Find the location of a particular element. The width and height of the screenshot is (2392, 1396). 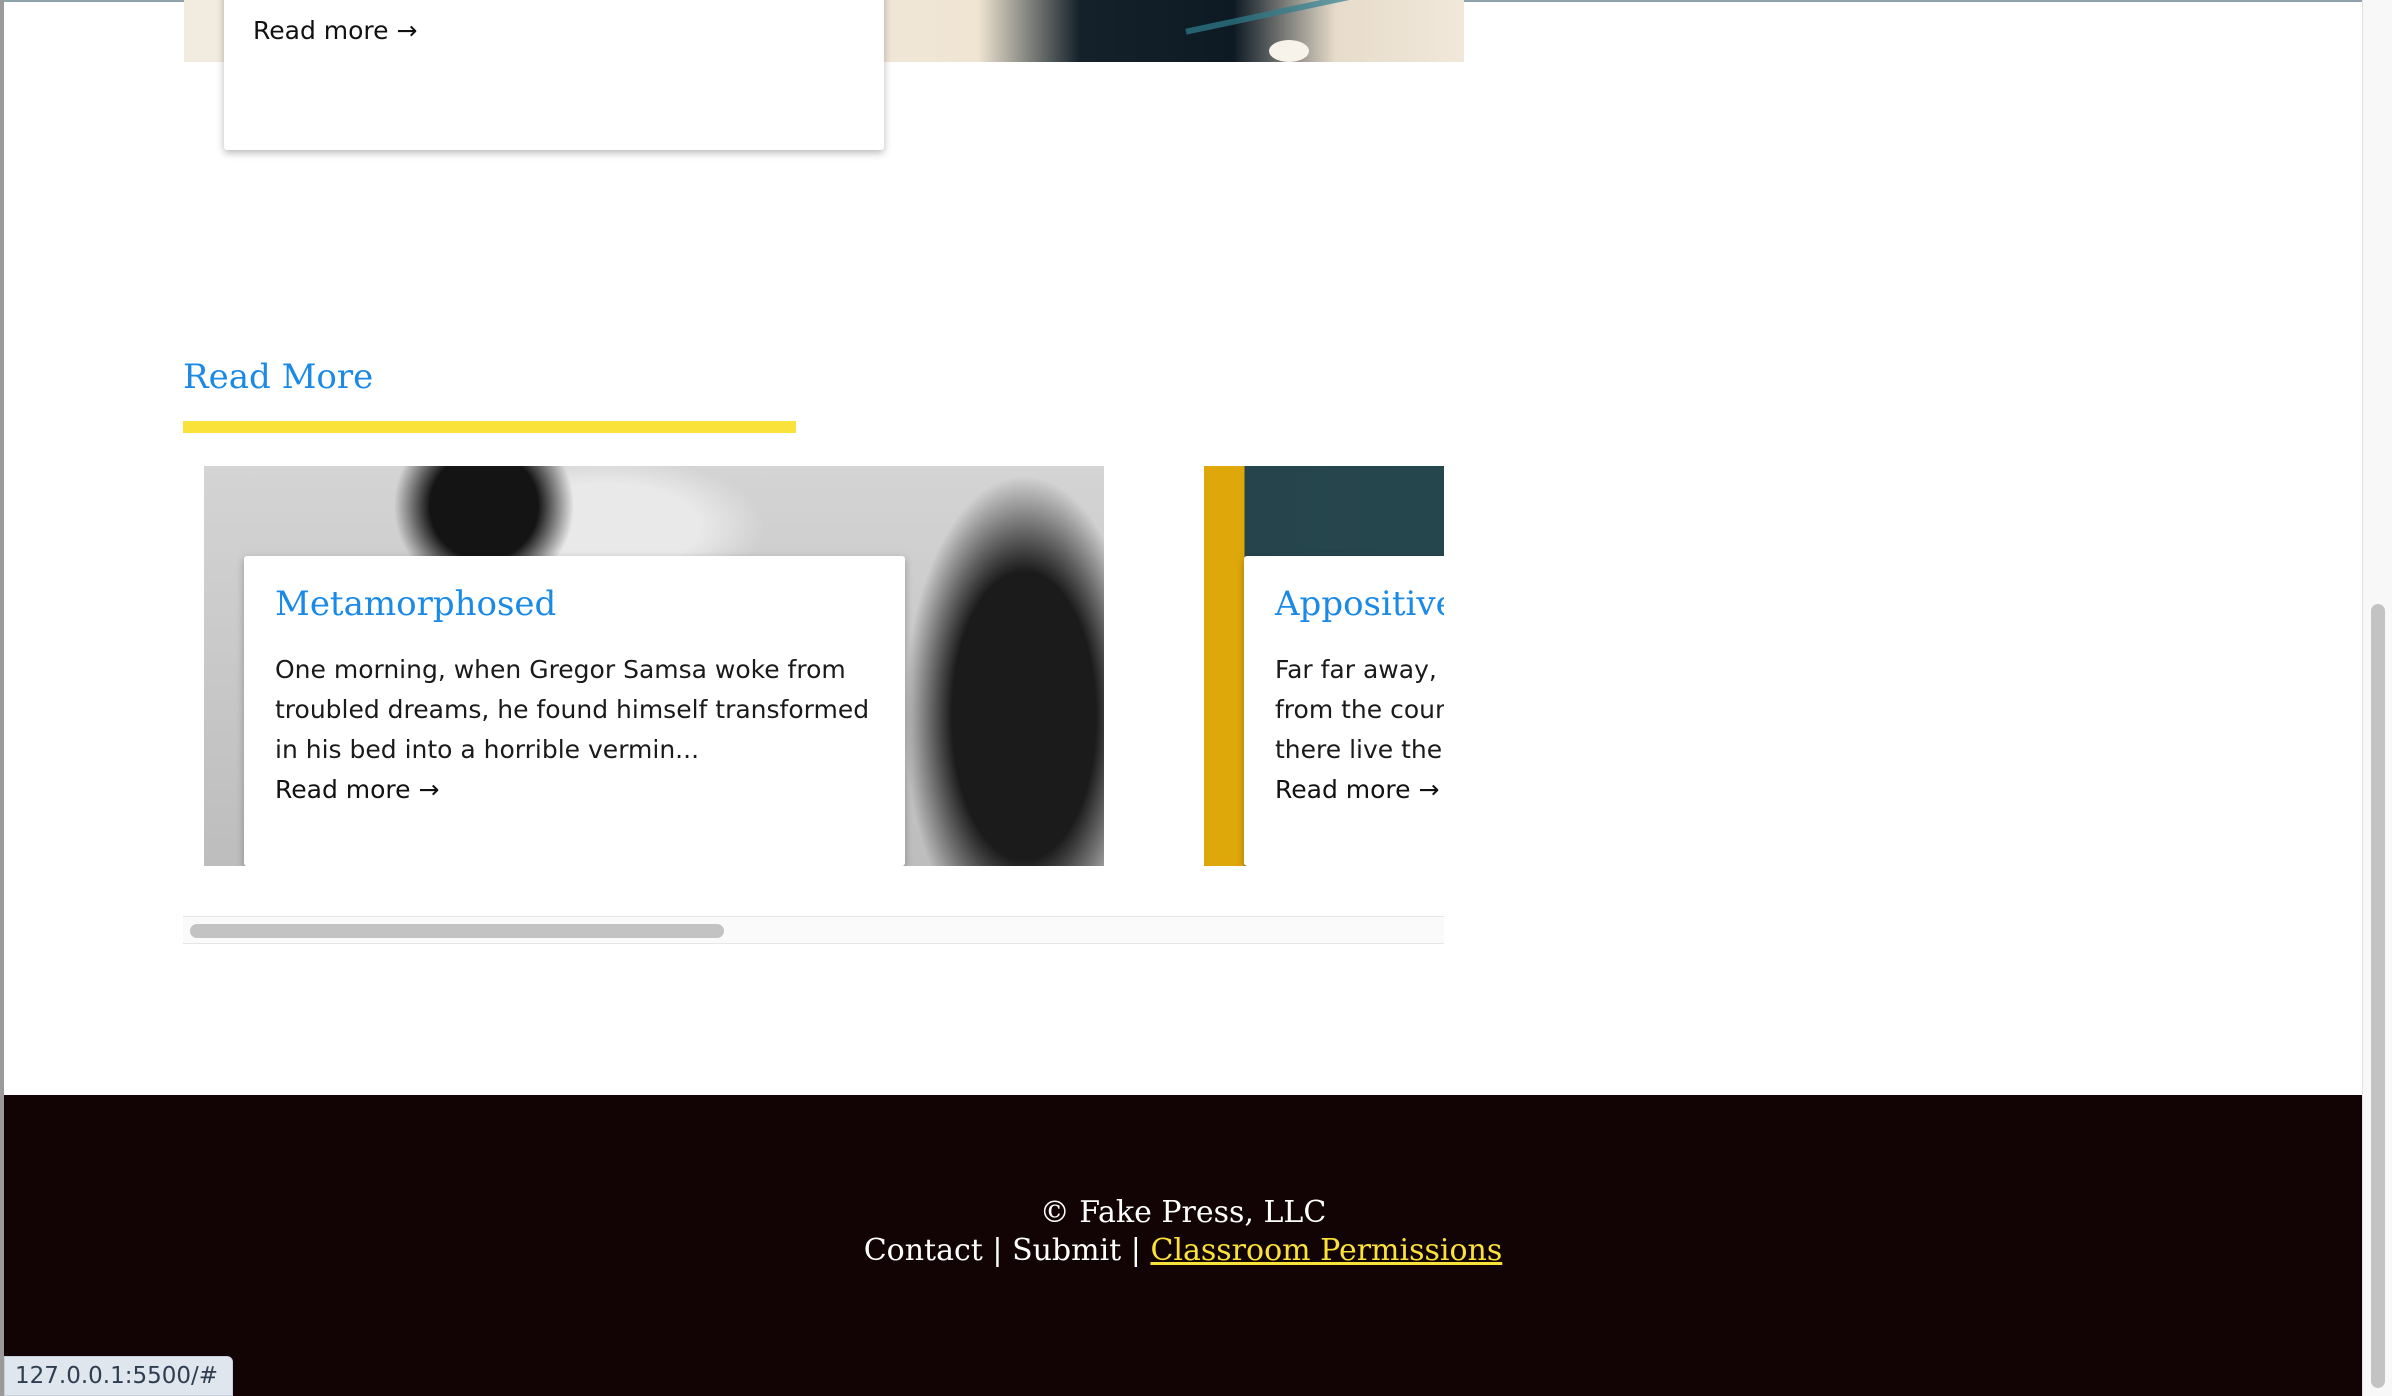

footer-submit-link: Submit is located at coordinates (1066, 1250).